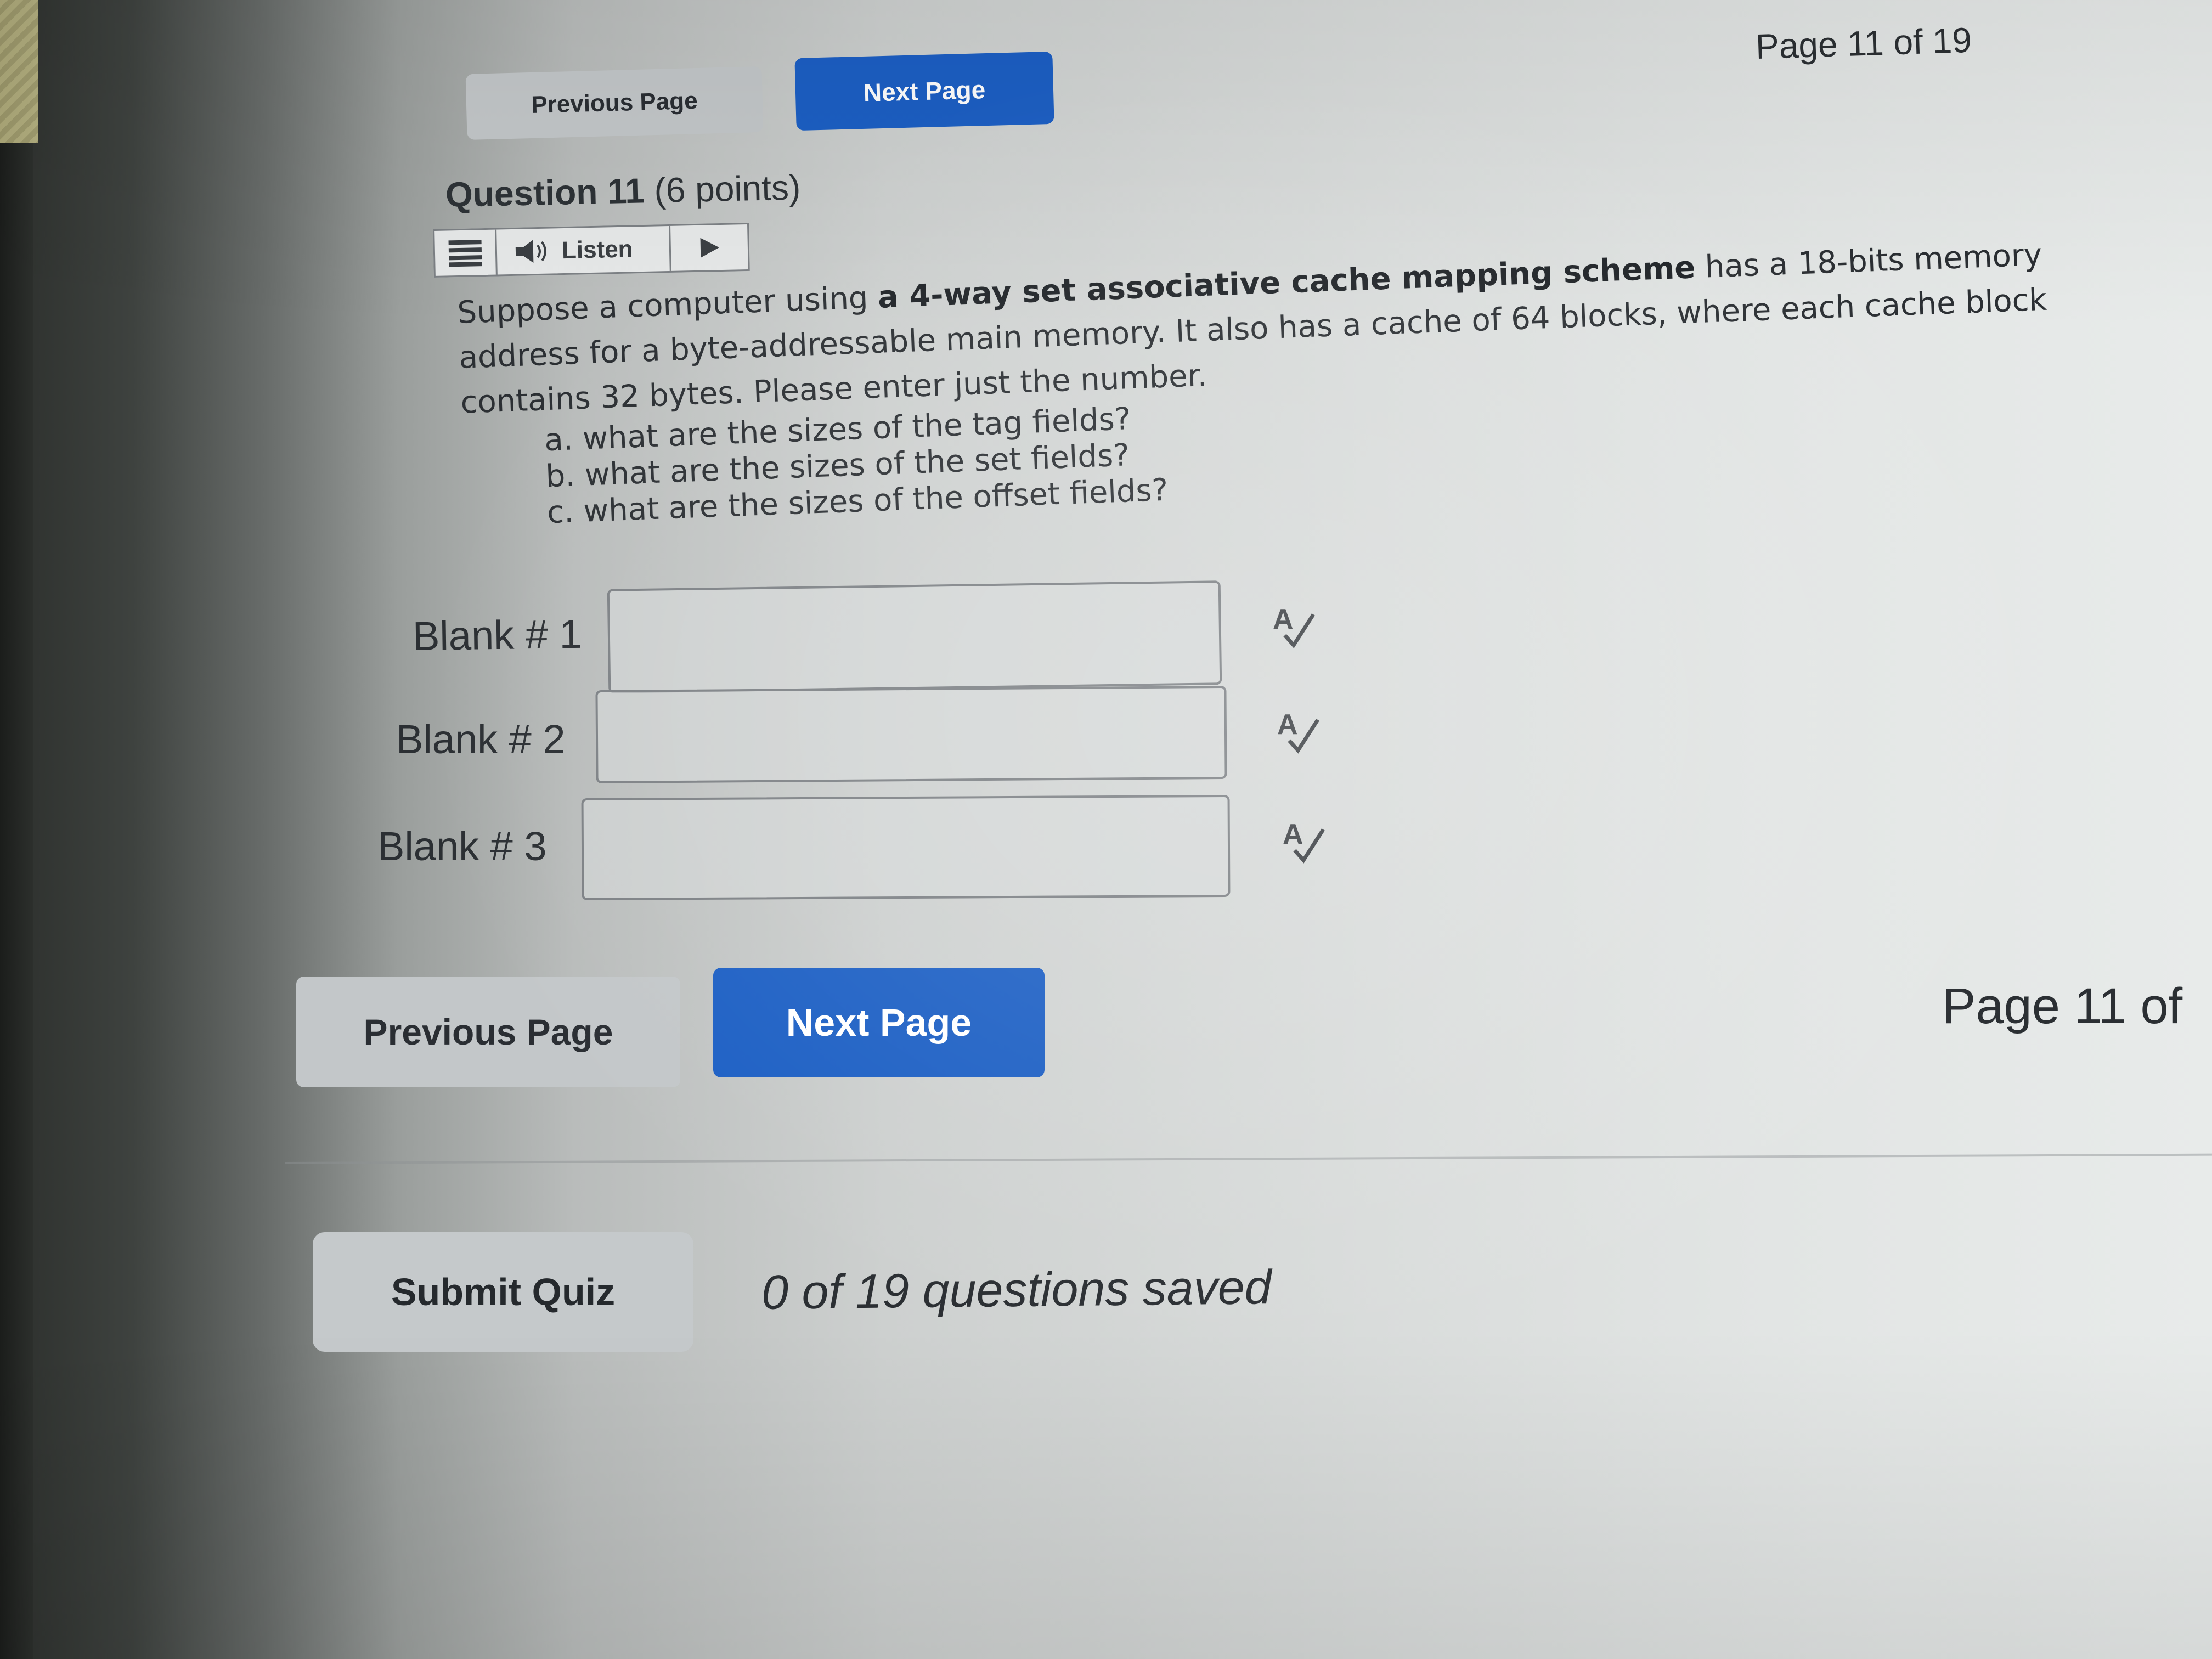 The image size is (2212, 1659). I want to click on page-indicator-bottom: Page 11 of, so click(2062, 1006).